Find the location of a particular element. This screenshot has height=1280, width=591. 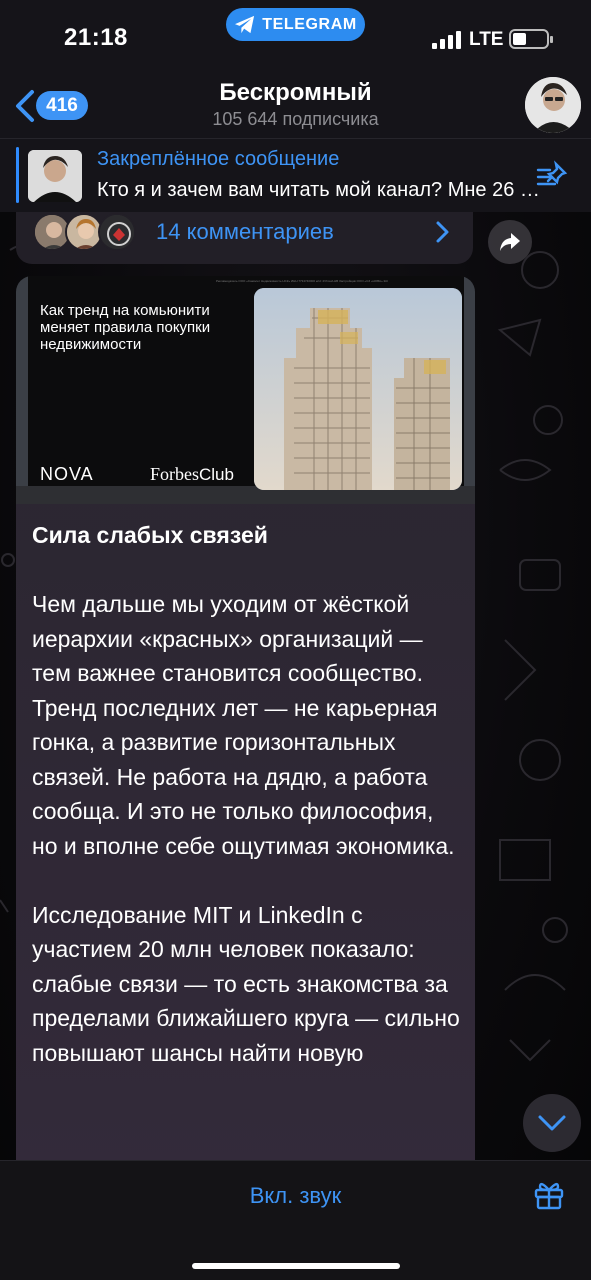

brand-nova: NOVA is located at coordinates (67, 474).